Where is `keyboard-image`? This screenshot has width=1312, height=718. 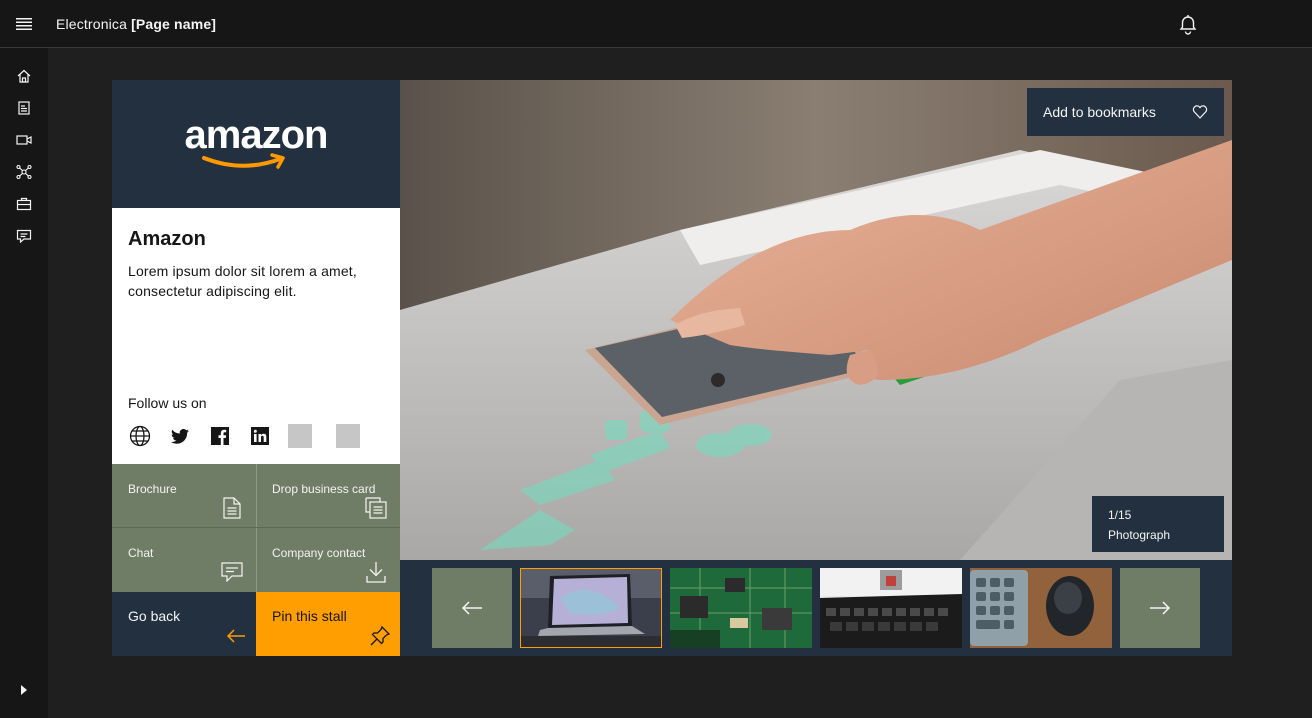 keyboard-image is located at coordinates (891, 608).